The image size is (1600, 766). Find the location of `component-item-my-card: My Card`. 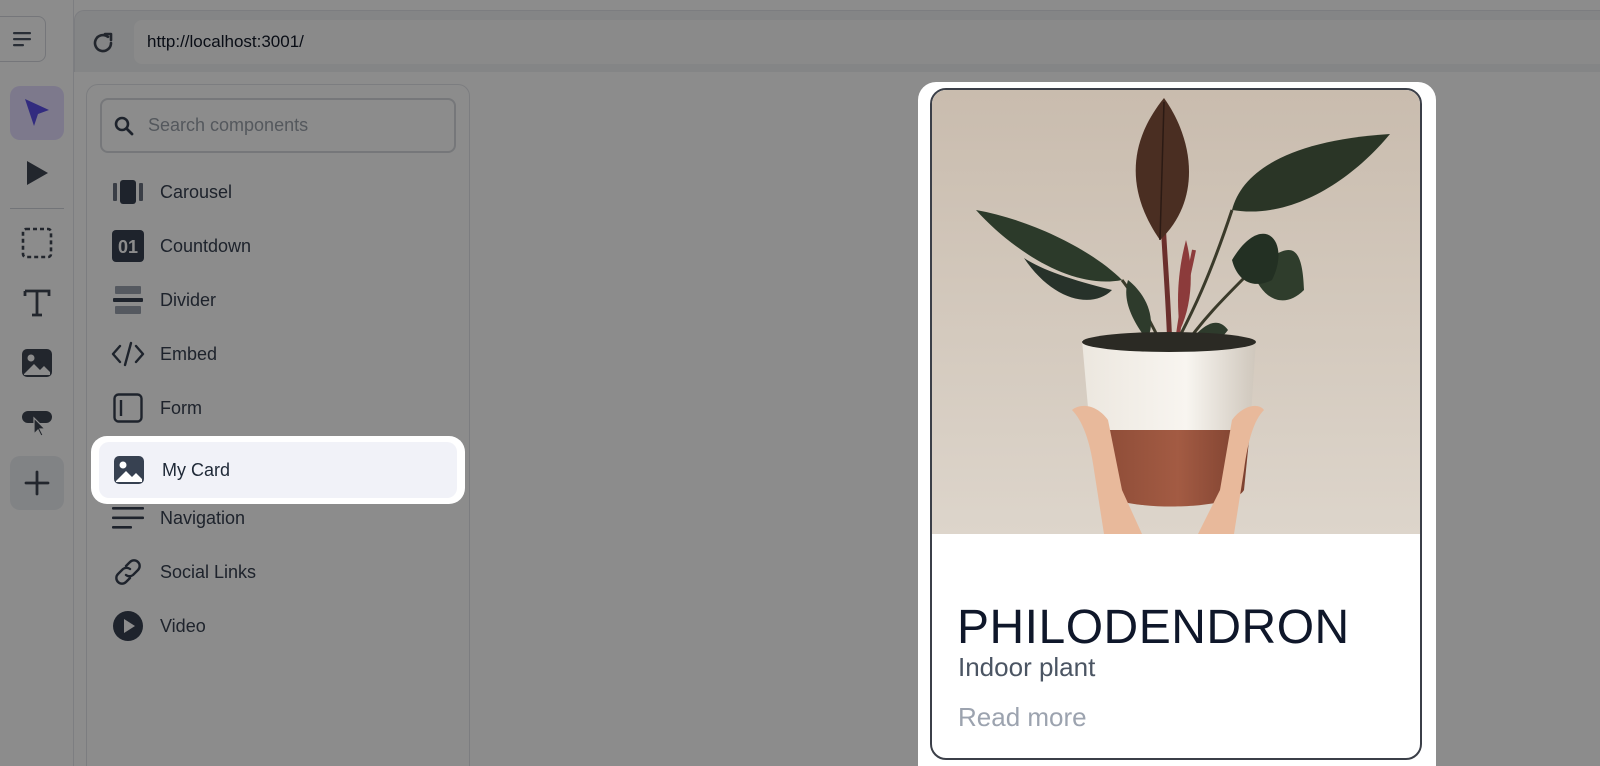

component-item-my-card: My Card is located at coordinates (278, 470).